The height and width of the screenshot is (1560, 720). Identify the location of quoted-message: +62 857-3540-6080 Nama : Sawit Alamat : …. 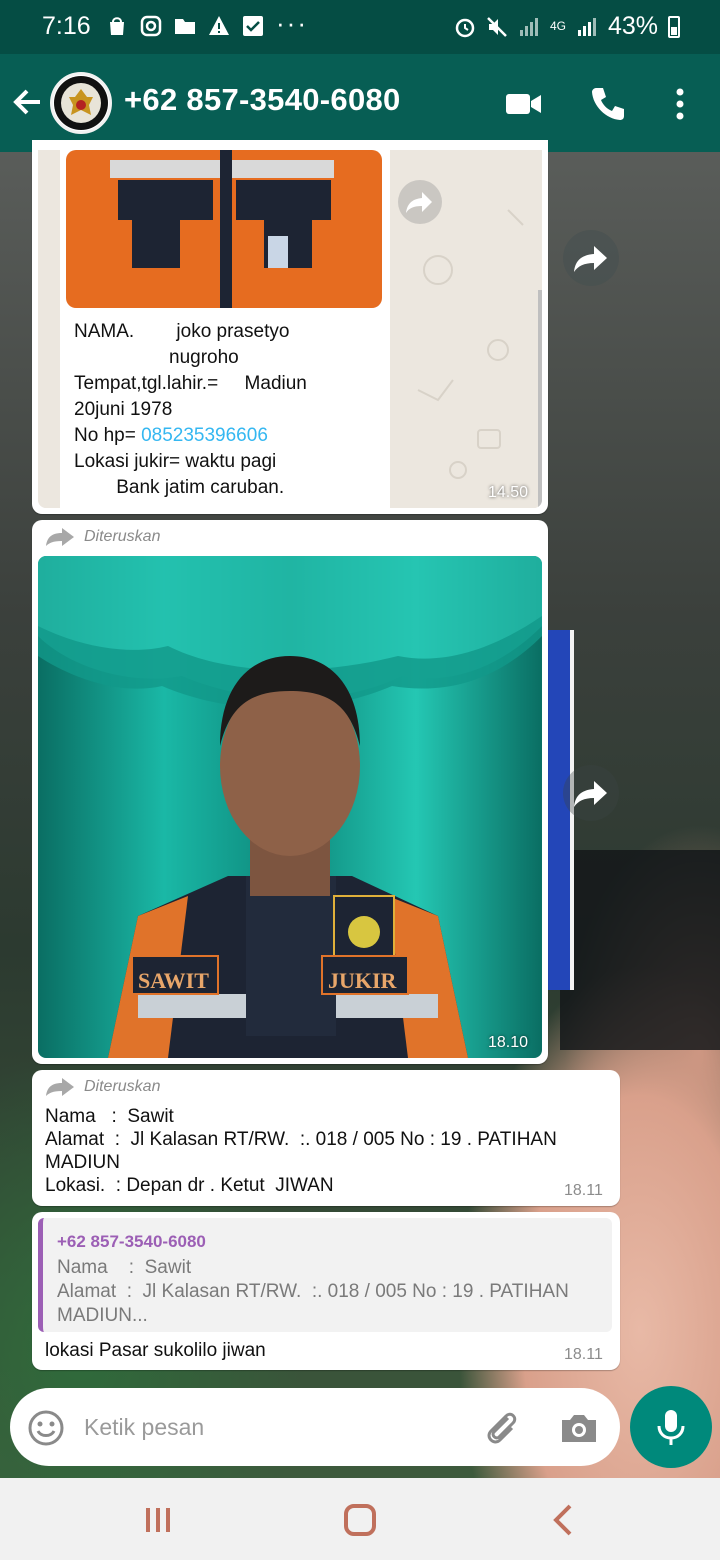
(325, 1275).